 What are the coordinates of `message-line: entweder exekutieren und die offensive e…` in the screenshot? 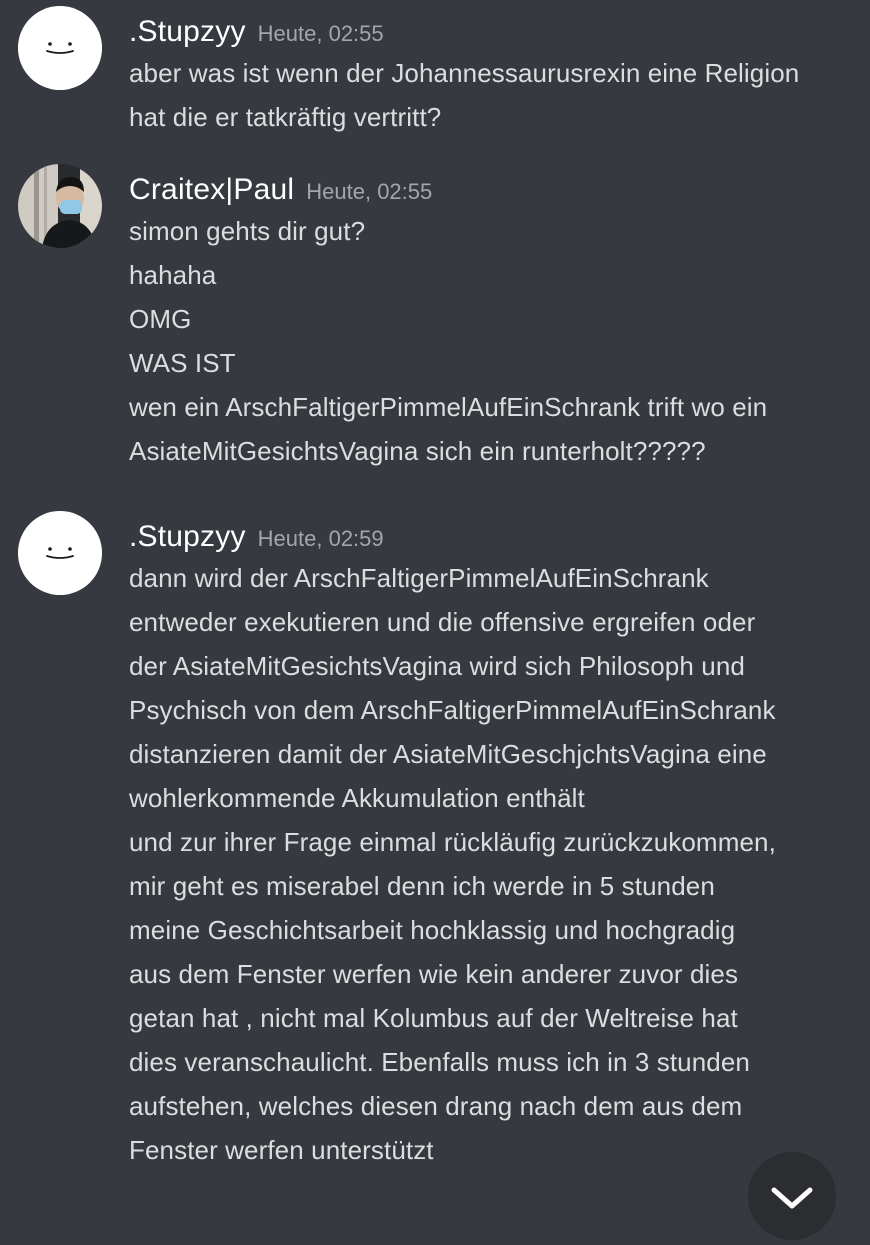 It's located at (442, 622).